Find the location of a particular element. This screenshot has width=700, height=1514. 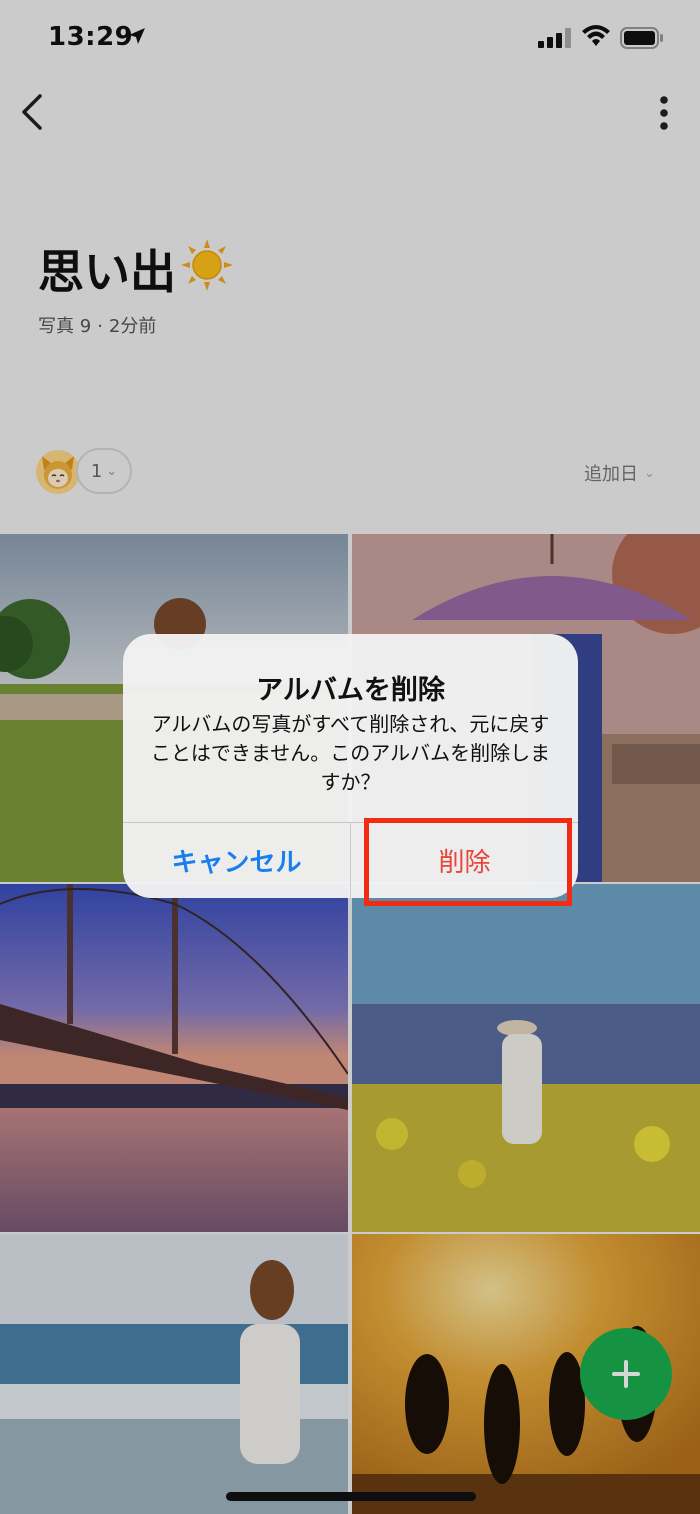

dialog-title: アルバムを削除 is located at coordinates (350, 690).